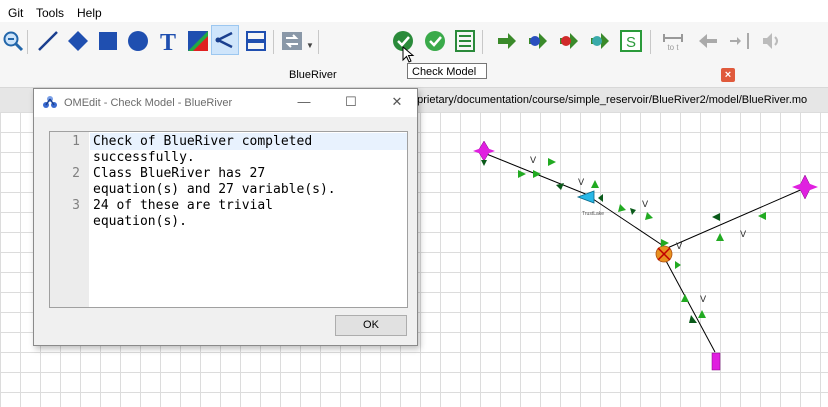 The height and width of the screenshot is (407, 828). Describe the element at coordinates (739, 41) in the screenshot. I see `arrow-right-icon` at that location.